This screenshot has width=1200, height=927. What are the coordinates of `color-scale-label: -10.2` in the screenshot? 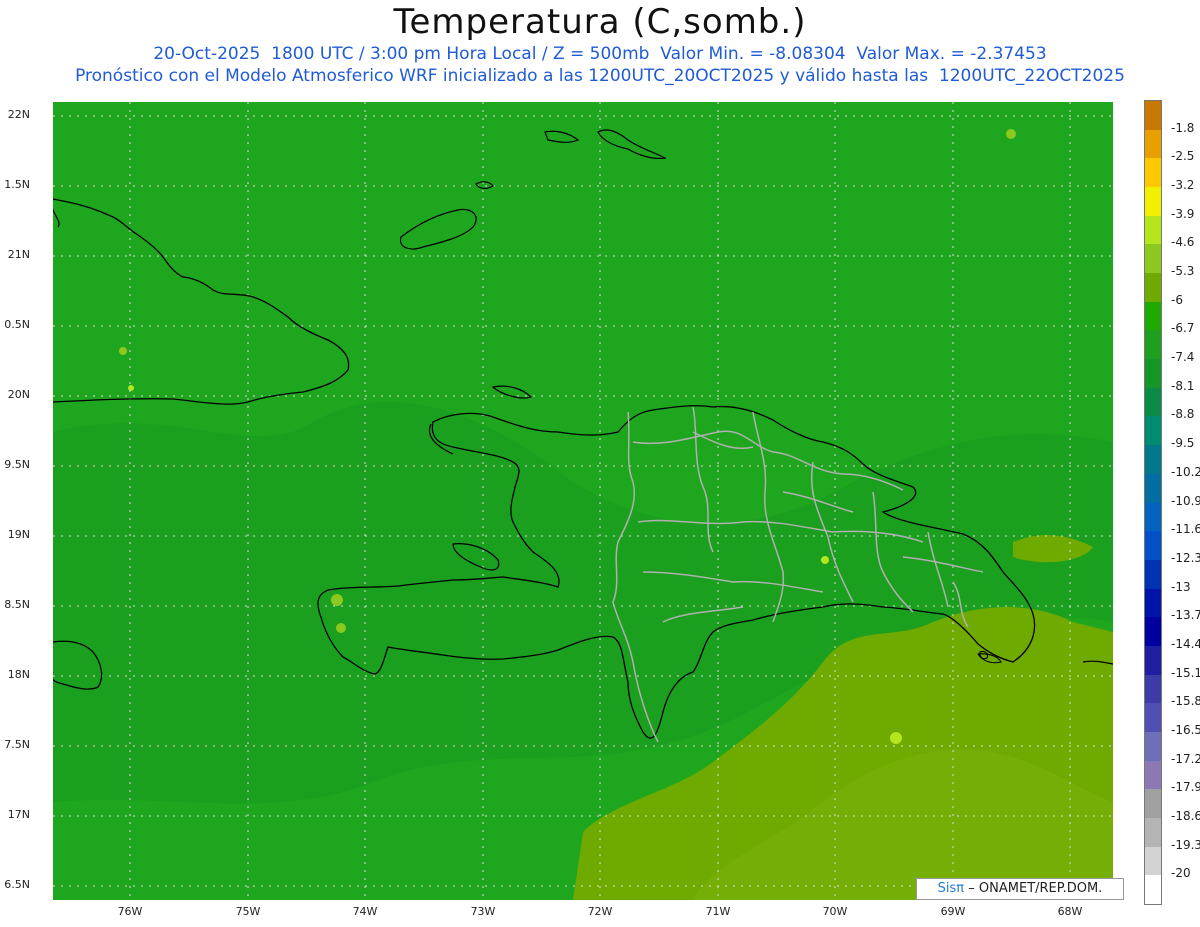 It's located at (1185, 471).